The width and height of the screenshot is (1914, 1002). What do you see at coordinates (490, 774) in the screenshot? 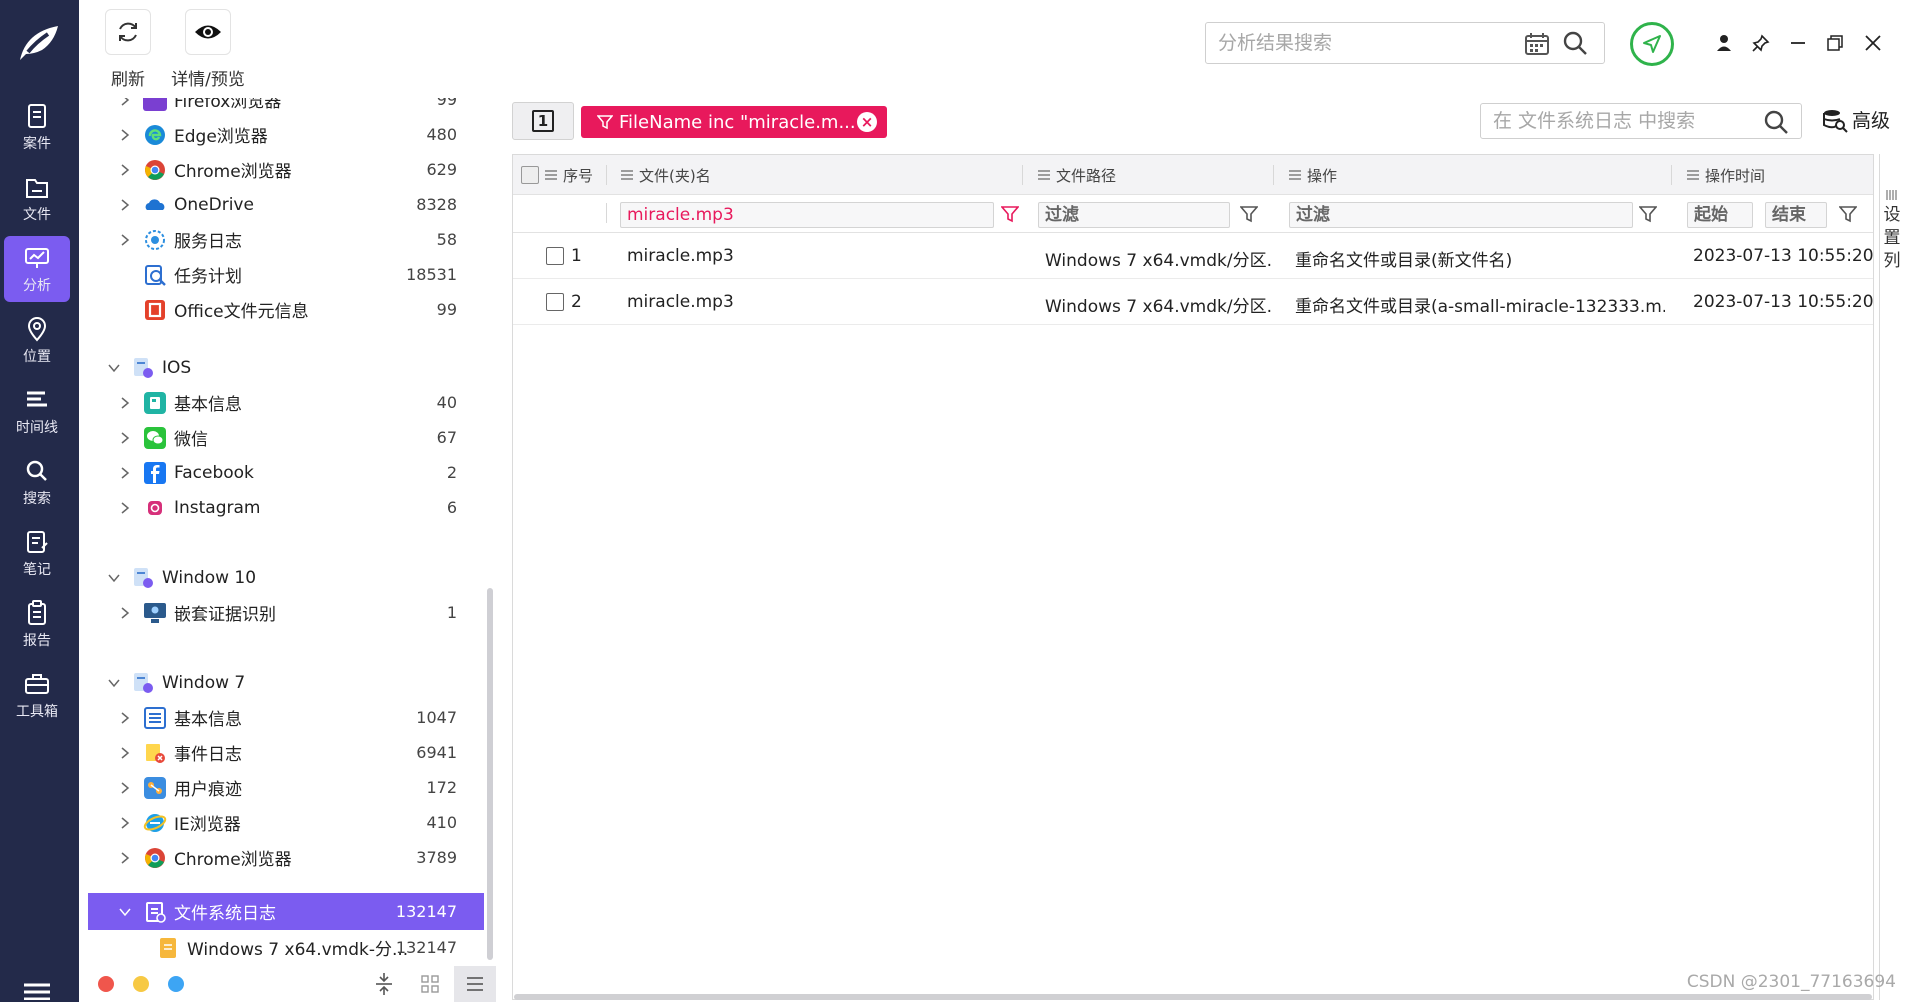
I see `tree-scrollbar` at bounding box center [490, 774].